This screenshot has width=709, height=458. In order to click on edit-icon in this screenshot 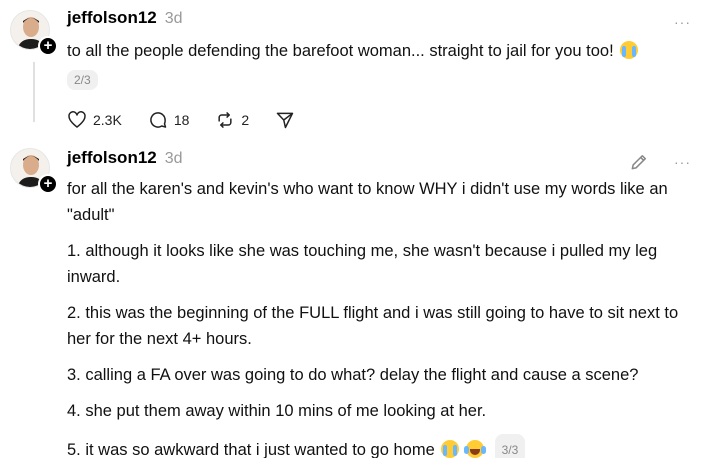, I will do `click(639, 164)`.